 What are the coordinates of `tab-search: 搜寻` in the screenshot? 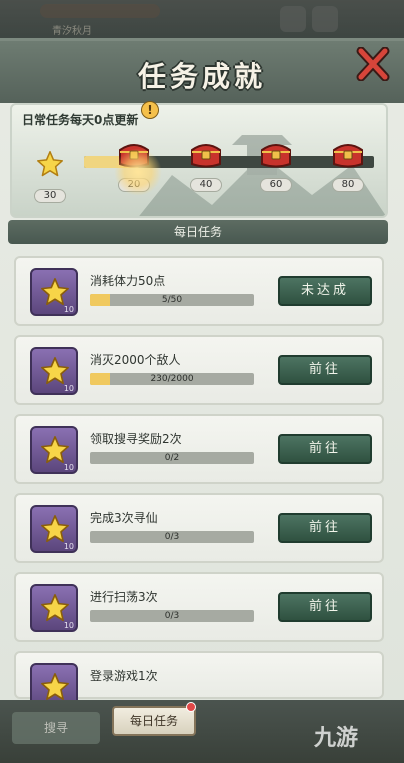 It's located at (56, 728).